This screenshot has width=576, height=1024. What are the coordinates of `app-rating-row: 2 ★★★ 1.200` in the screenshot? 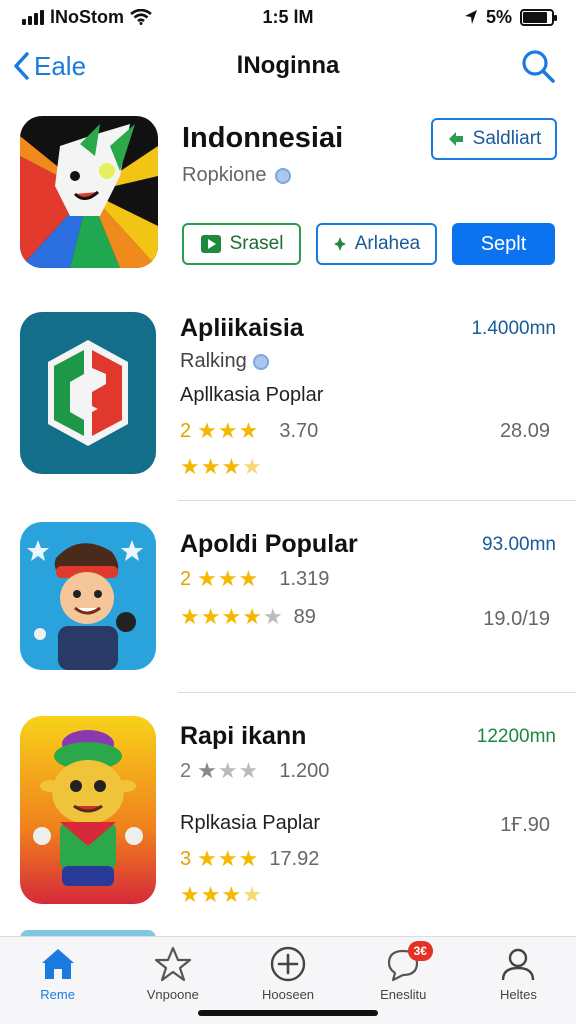 It's located at (254, 771).